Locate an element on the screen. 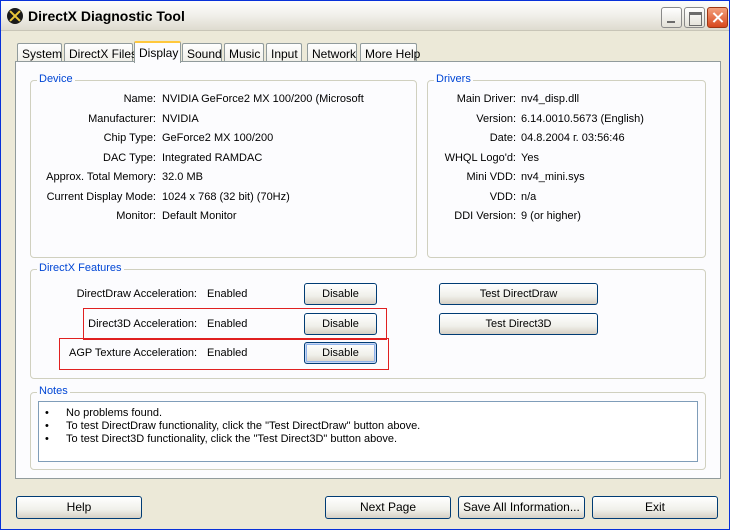  vdd-label: VDD: is located at coordinates (502, 197).